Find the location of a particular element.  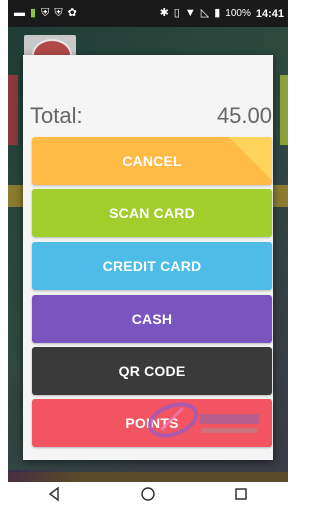

background-panel-right is located at coordinates (284, 110).